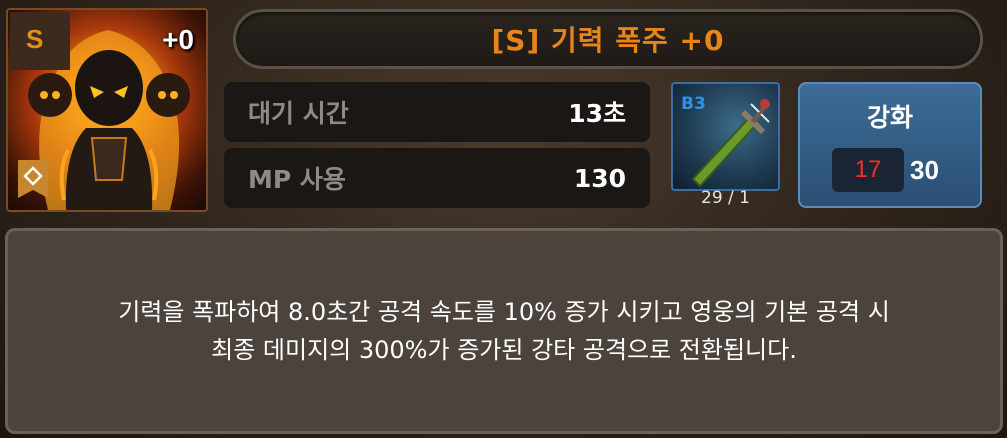  What do you see at coordinates (40, 41) in the screenshot?
I see `skill-grade-badge: S` at bounding box center [40, 41].